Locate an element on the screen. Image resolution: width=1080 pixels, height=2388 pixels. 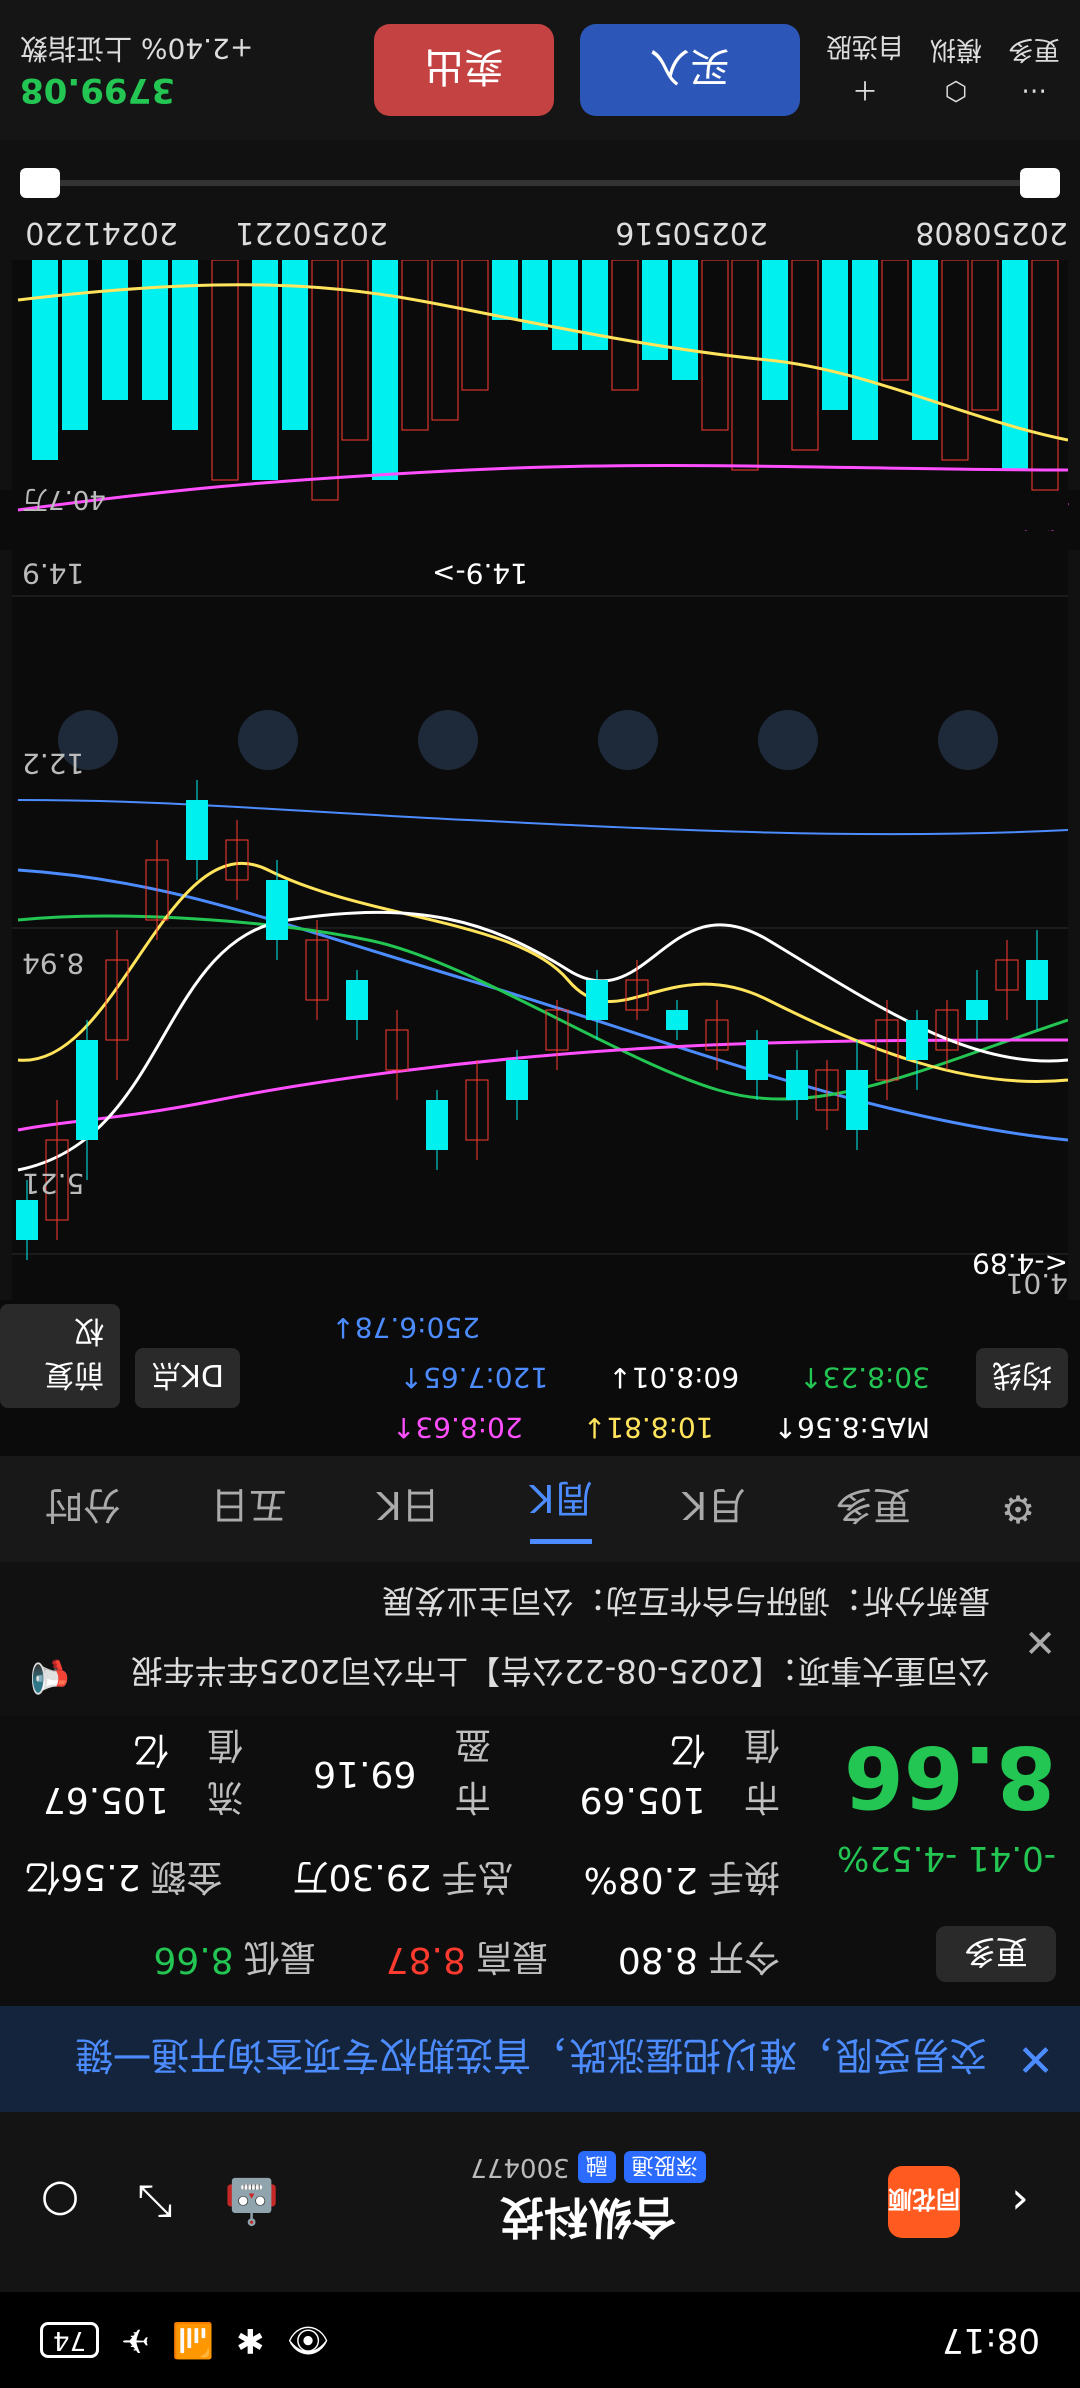
vol-axis-label: 40.7万 is located at coordinates (64, 499).